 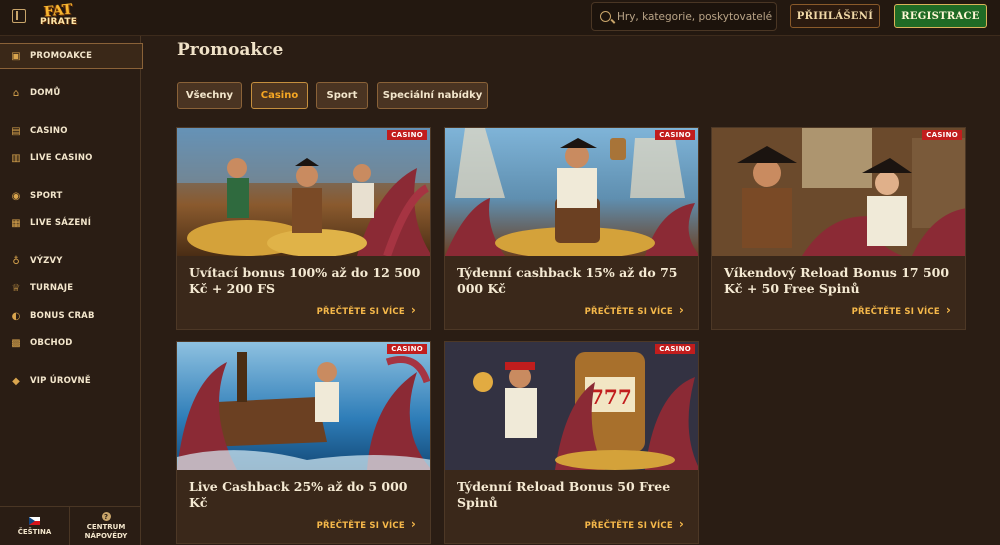 I want to click on login-button: PŘIHLÁŠENÍ, so click(x=835, y=16).